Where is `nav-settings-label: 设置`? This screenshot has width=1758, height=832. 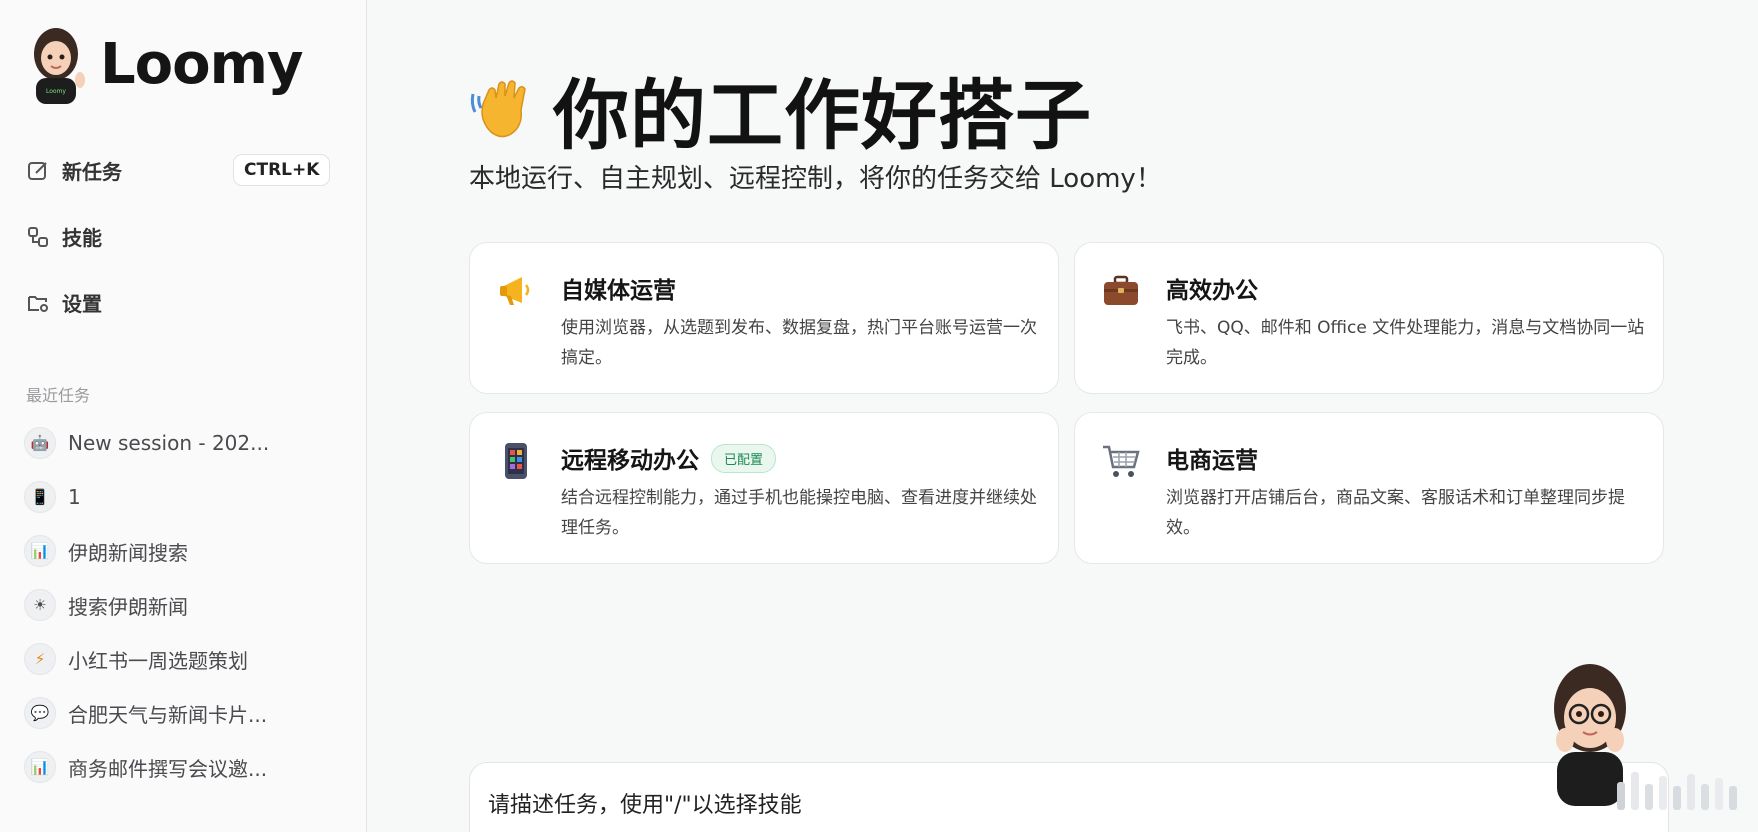
nav-settings-label: 设置 is located at coordinates (82, 304).